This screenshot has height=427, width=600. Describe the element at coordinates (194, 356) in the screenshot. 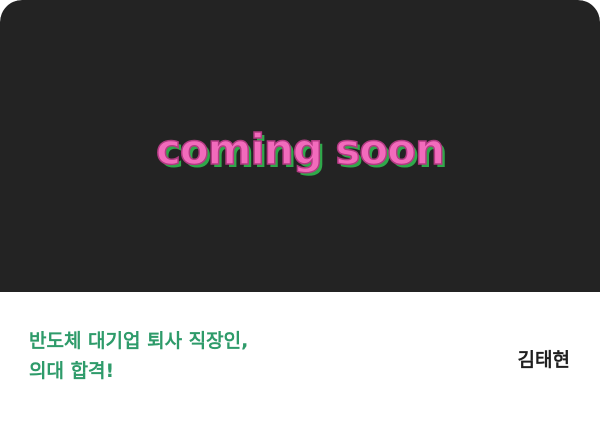

I see `card-headline: 반도체 대기업 퇴사 직장인, 의대 합격!` at that location.